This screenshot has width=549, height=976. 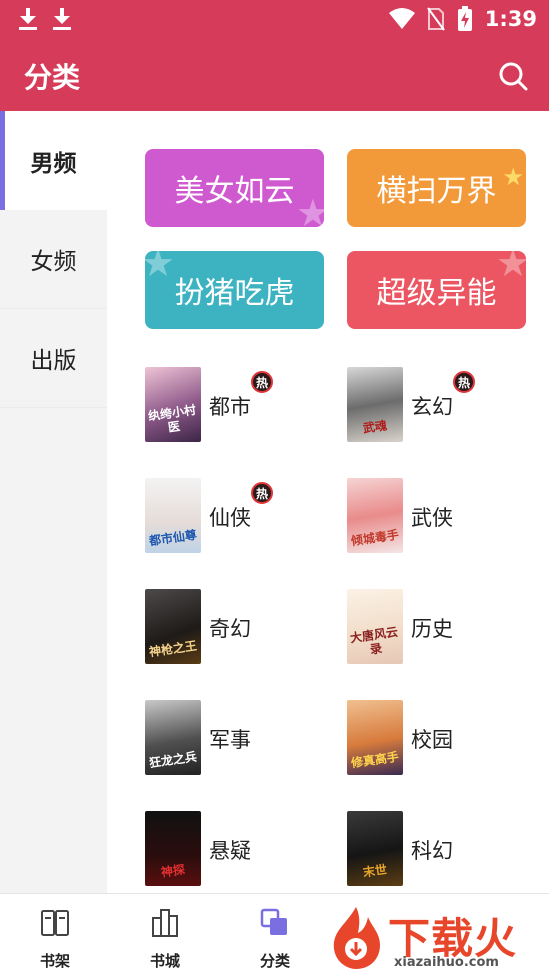 What do you see at coordinates (230, 740) in the screenshot?
I see `category-label: 军事` at bounding box center [230, 740].